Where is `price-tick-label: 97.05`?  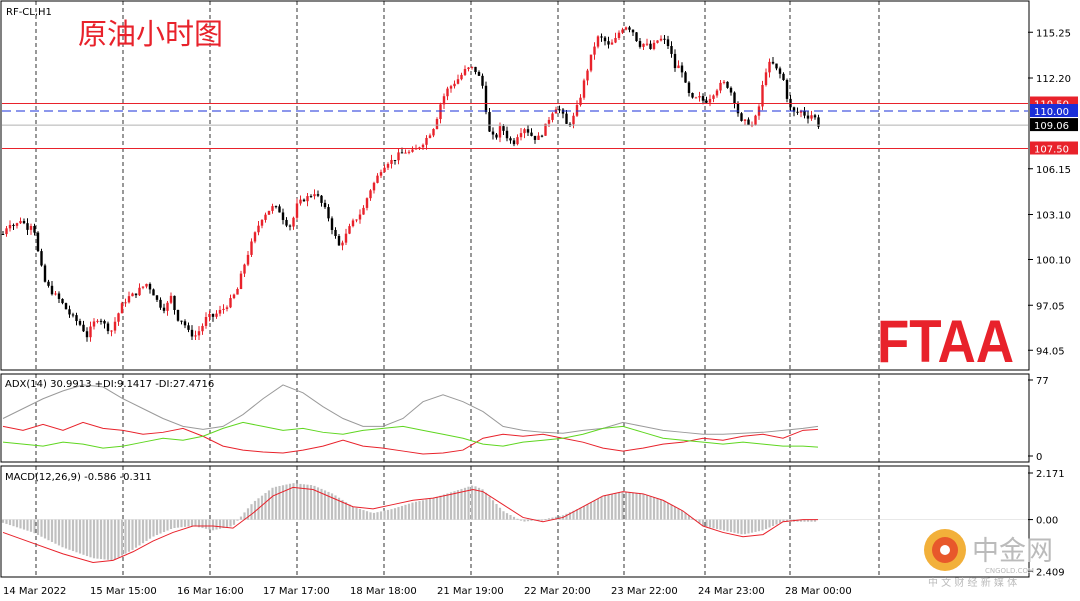 price-tick-label: 97.05 is located at coordinates (1050, 306).